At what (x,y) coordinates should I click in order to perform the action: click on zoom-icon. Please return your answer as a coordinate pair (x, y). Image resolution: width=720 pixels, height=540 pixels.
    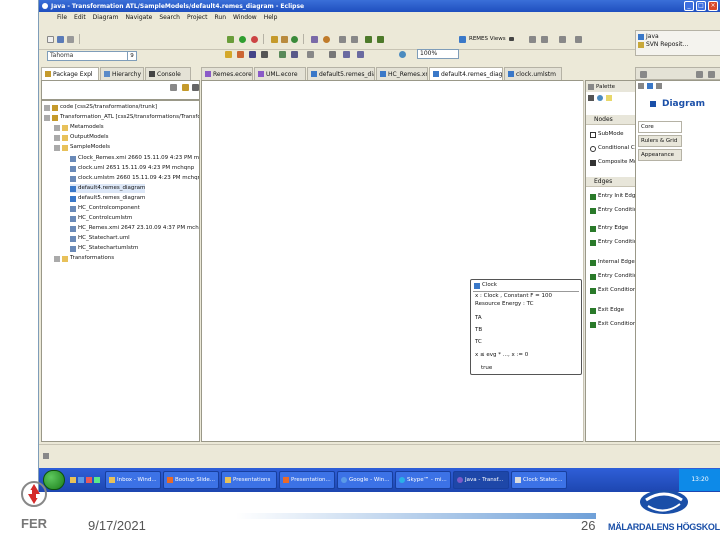
    Looking at the image, I should click on (402, 54).